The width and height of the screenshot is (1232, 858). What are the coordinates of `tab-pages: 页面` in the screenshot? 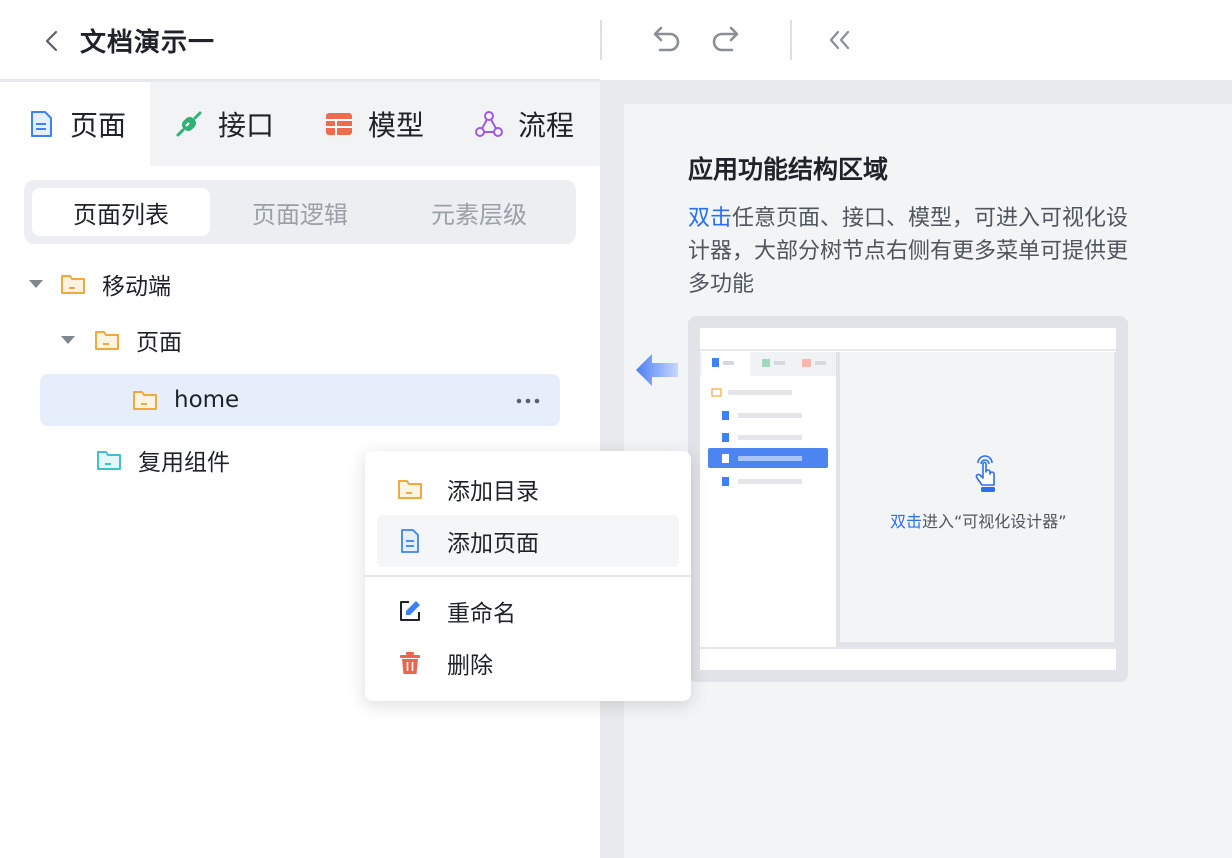 It's located at (75, 124).